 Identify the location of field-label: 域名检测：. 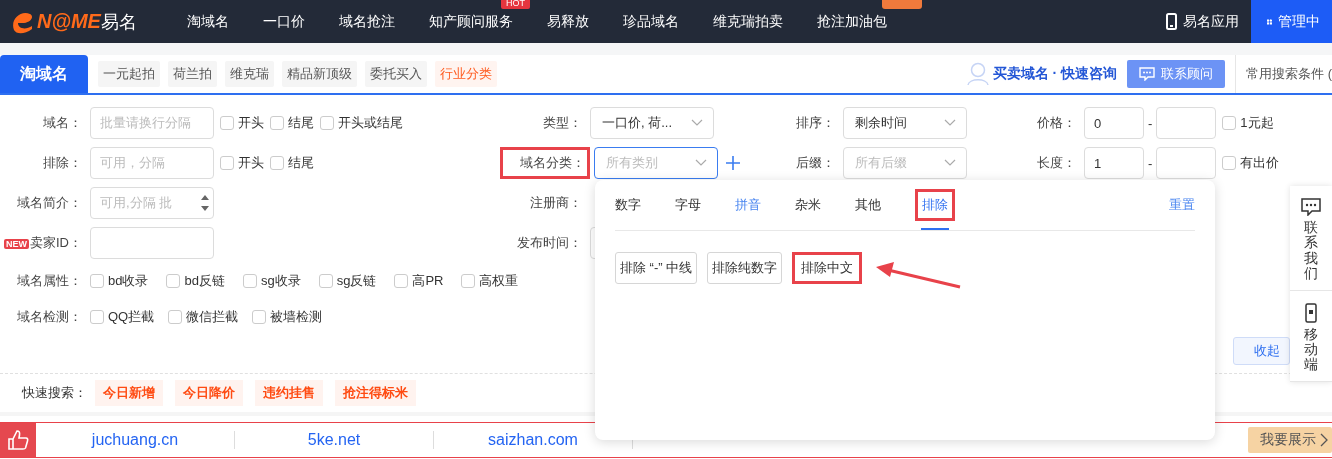
(49, 317).